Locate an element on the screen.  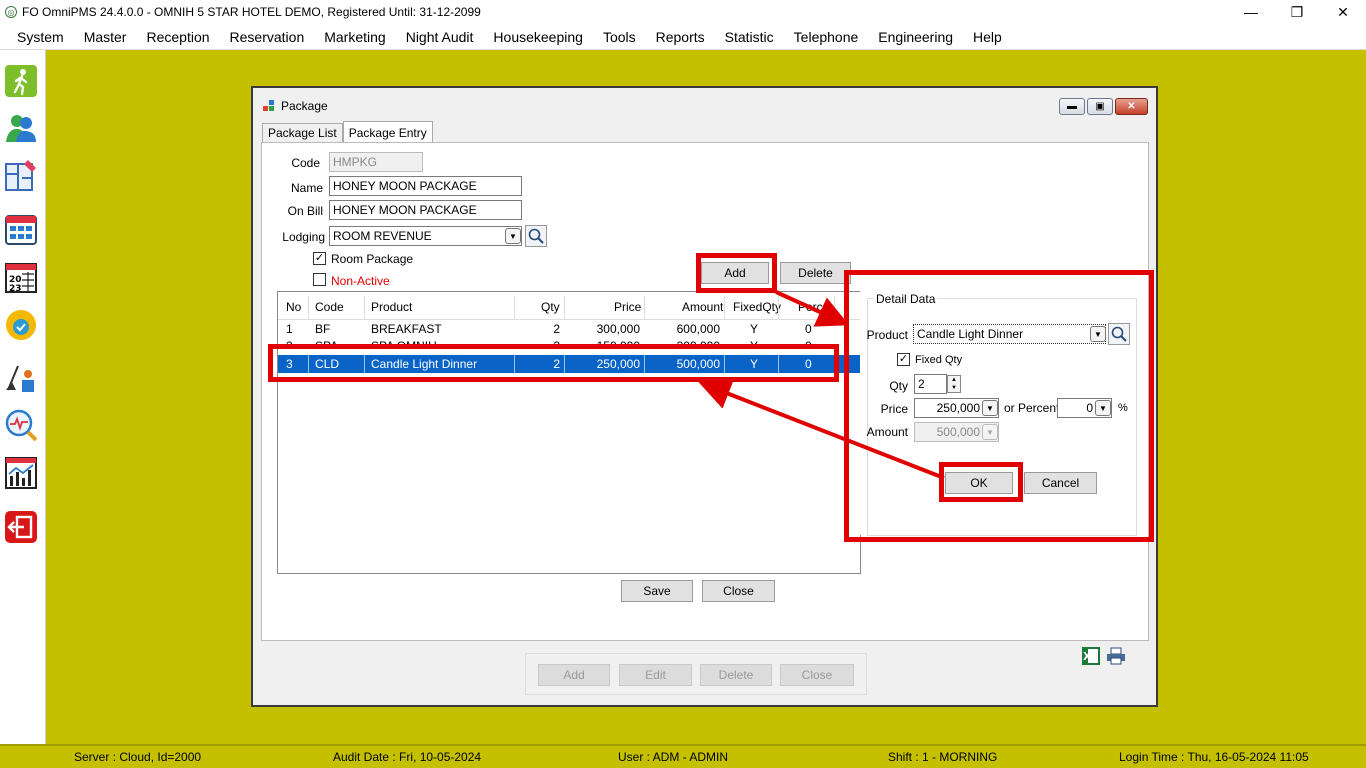
housekeeping-icon is located at coordinates (21, 377).